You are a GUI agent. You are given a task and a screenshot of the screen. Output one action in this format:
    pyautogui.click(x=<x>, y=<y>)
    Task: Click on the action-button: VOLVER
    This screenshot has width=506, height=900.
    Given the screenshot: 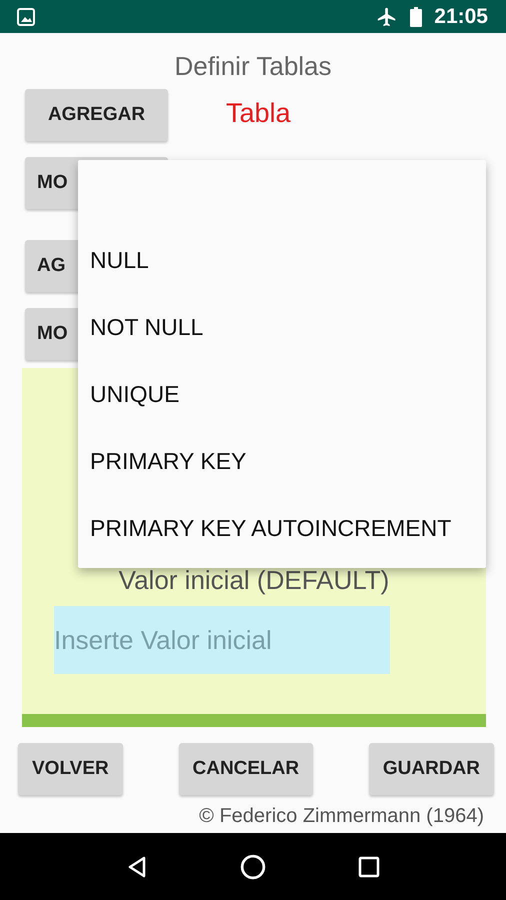 What is the action you would take?
    pyautogui.click(x=70, y=769)
    